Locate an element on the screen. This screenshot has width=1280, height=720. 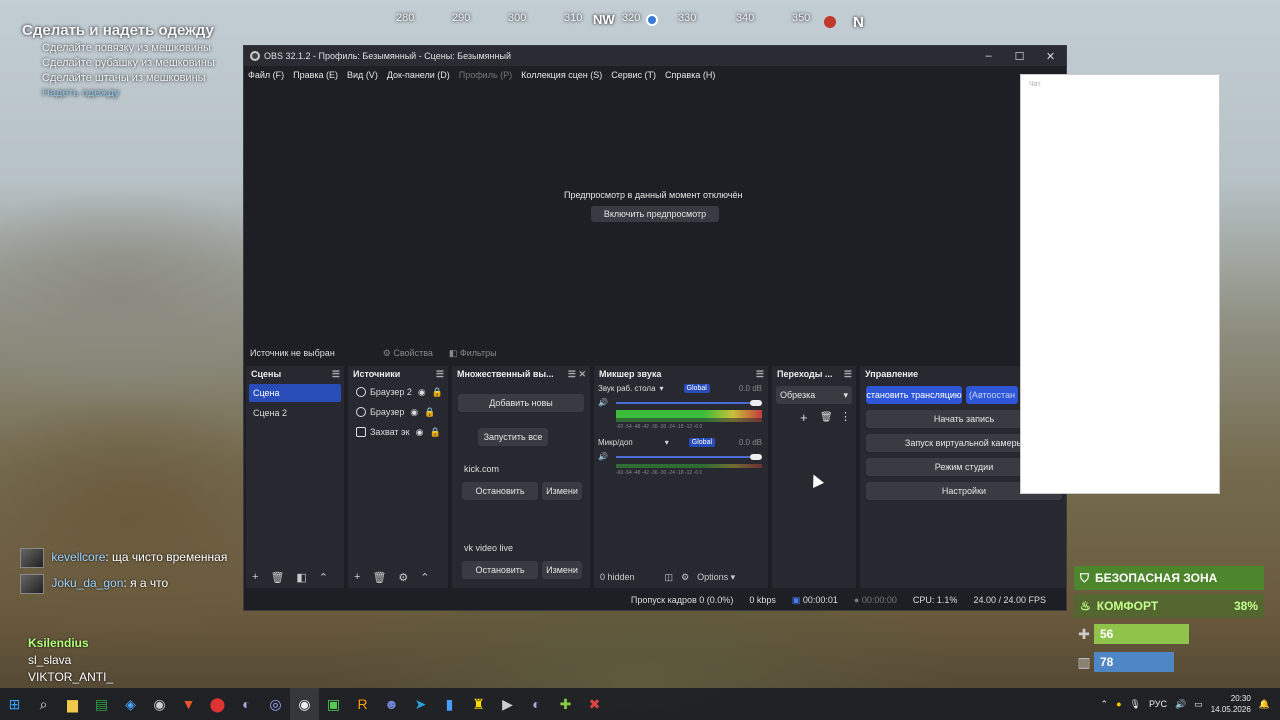
menu-edit: Правка (E) is located at coordinates (315, 75).